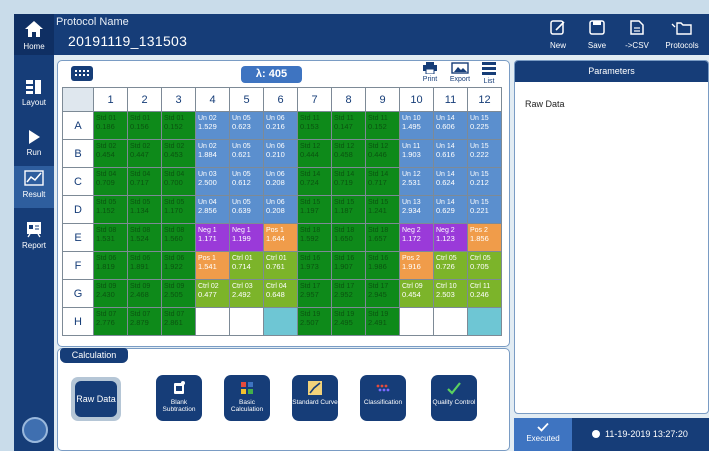 This screenshot has height=451, width=709. What do you see at coordinates (212, 209) in the screenshot?
I see `plate-well: Un 04 2.856` at bounding box center [212, 209].